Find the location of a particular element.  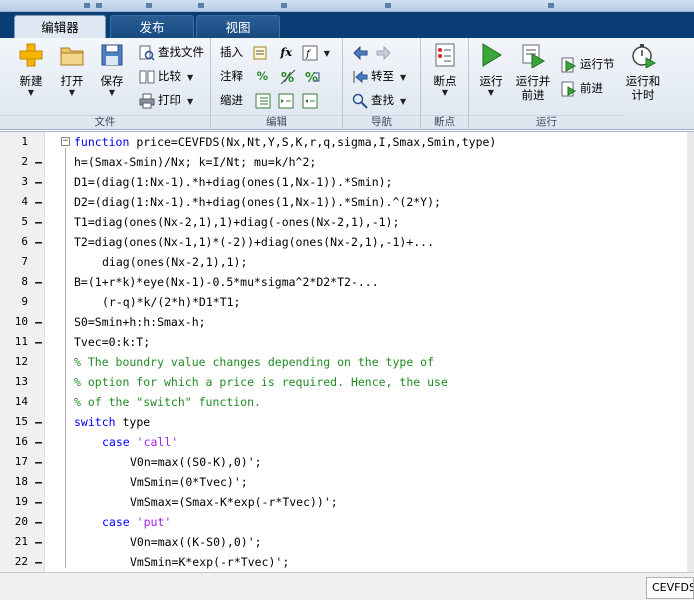

tab-editor: 编辑器 is located at coordinates (60, 26).